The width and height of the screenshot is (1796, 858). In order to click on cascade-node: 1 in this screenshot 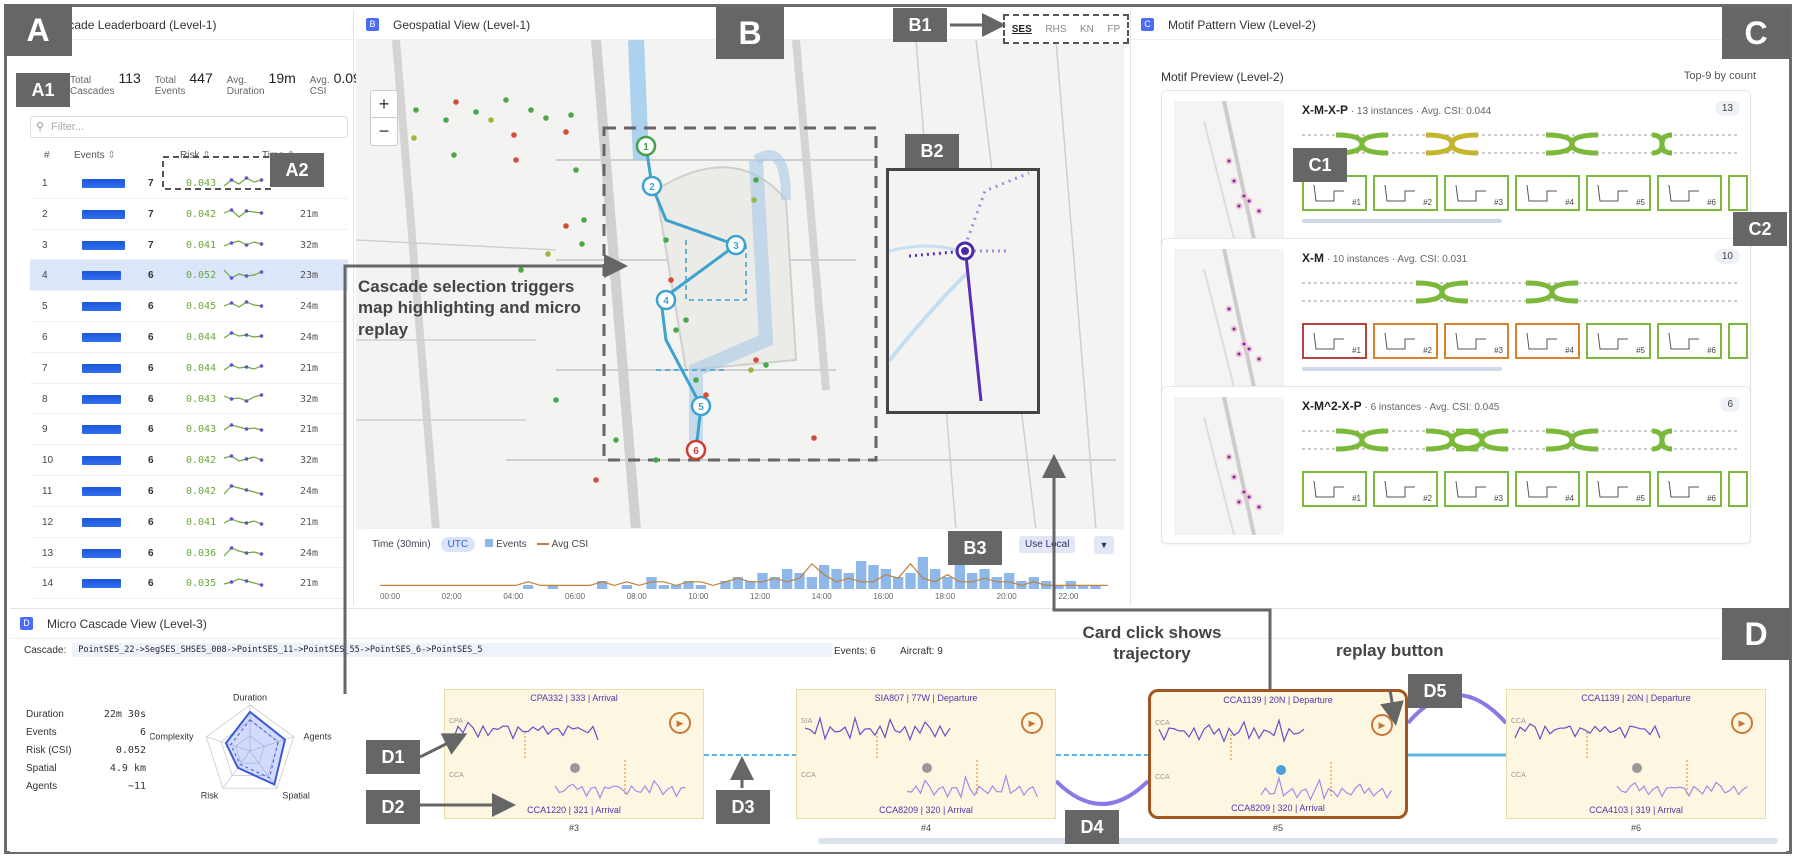, I will do `click(646, 146)`.